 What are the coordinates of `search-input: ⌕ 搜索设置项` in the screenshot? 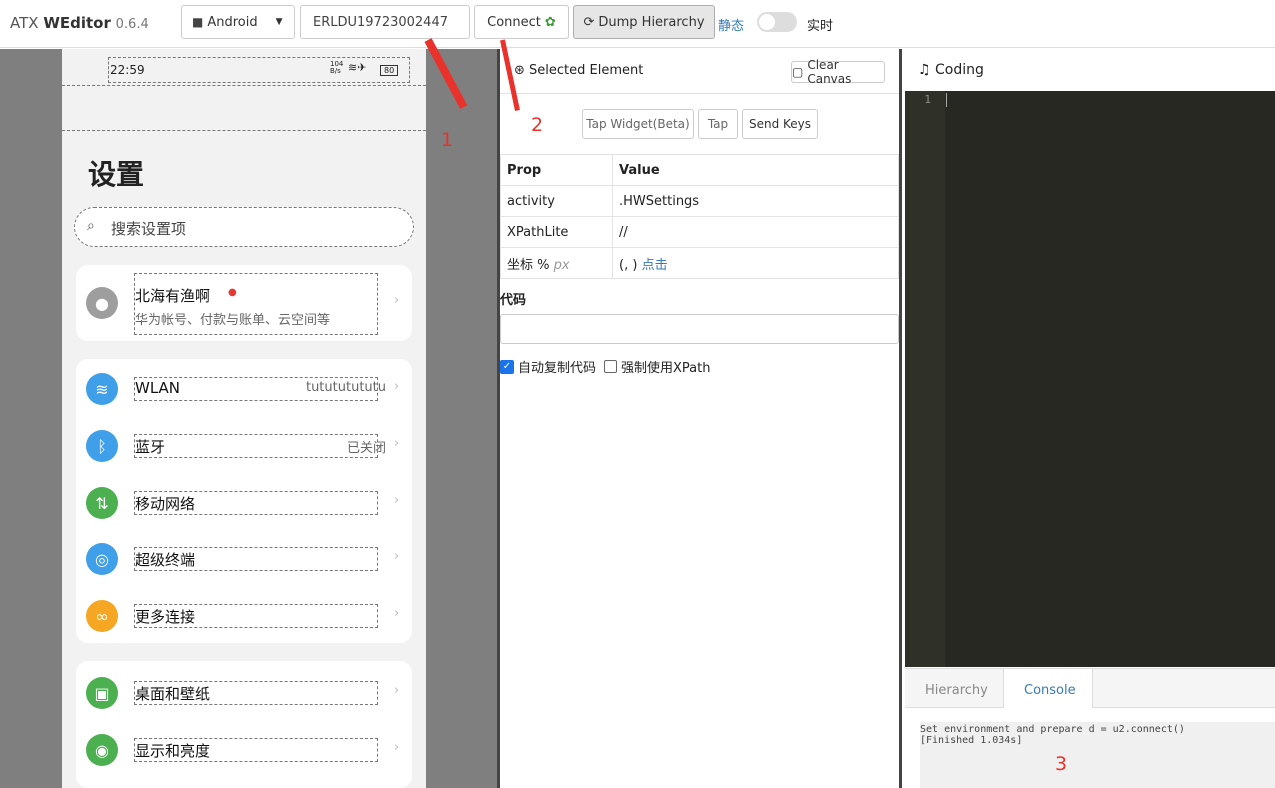 It's located at (244, 227).